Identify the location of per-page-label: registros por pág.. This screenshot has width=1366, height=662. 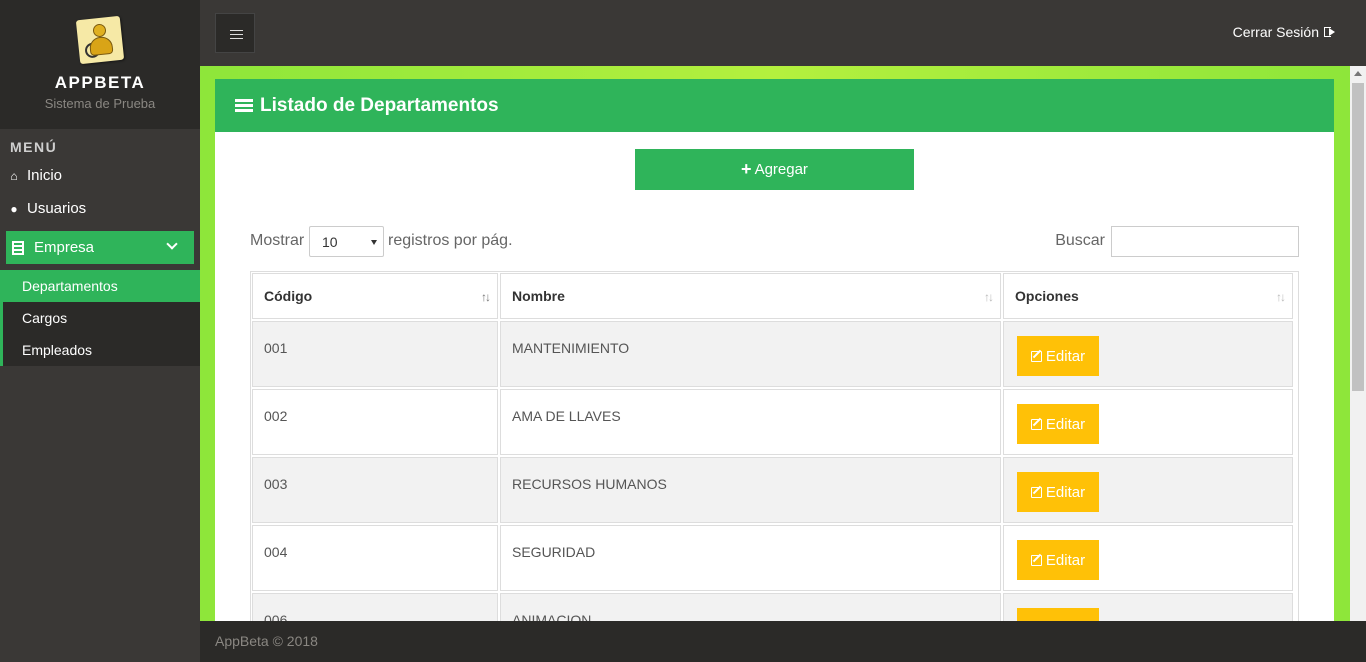
(450, 240).